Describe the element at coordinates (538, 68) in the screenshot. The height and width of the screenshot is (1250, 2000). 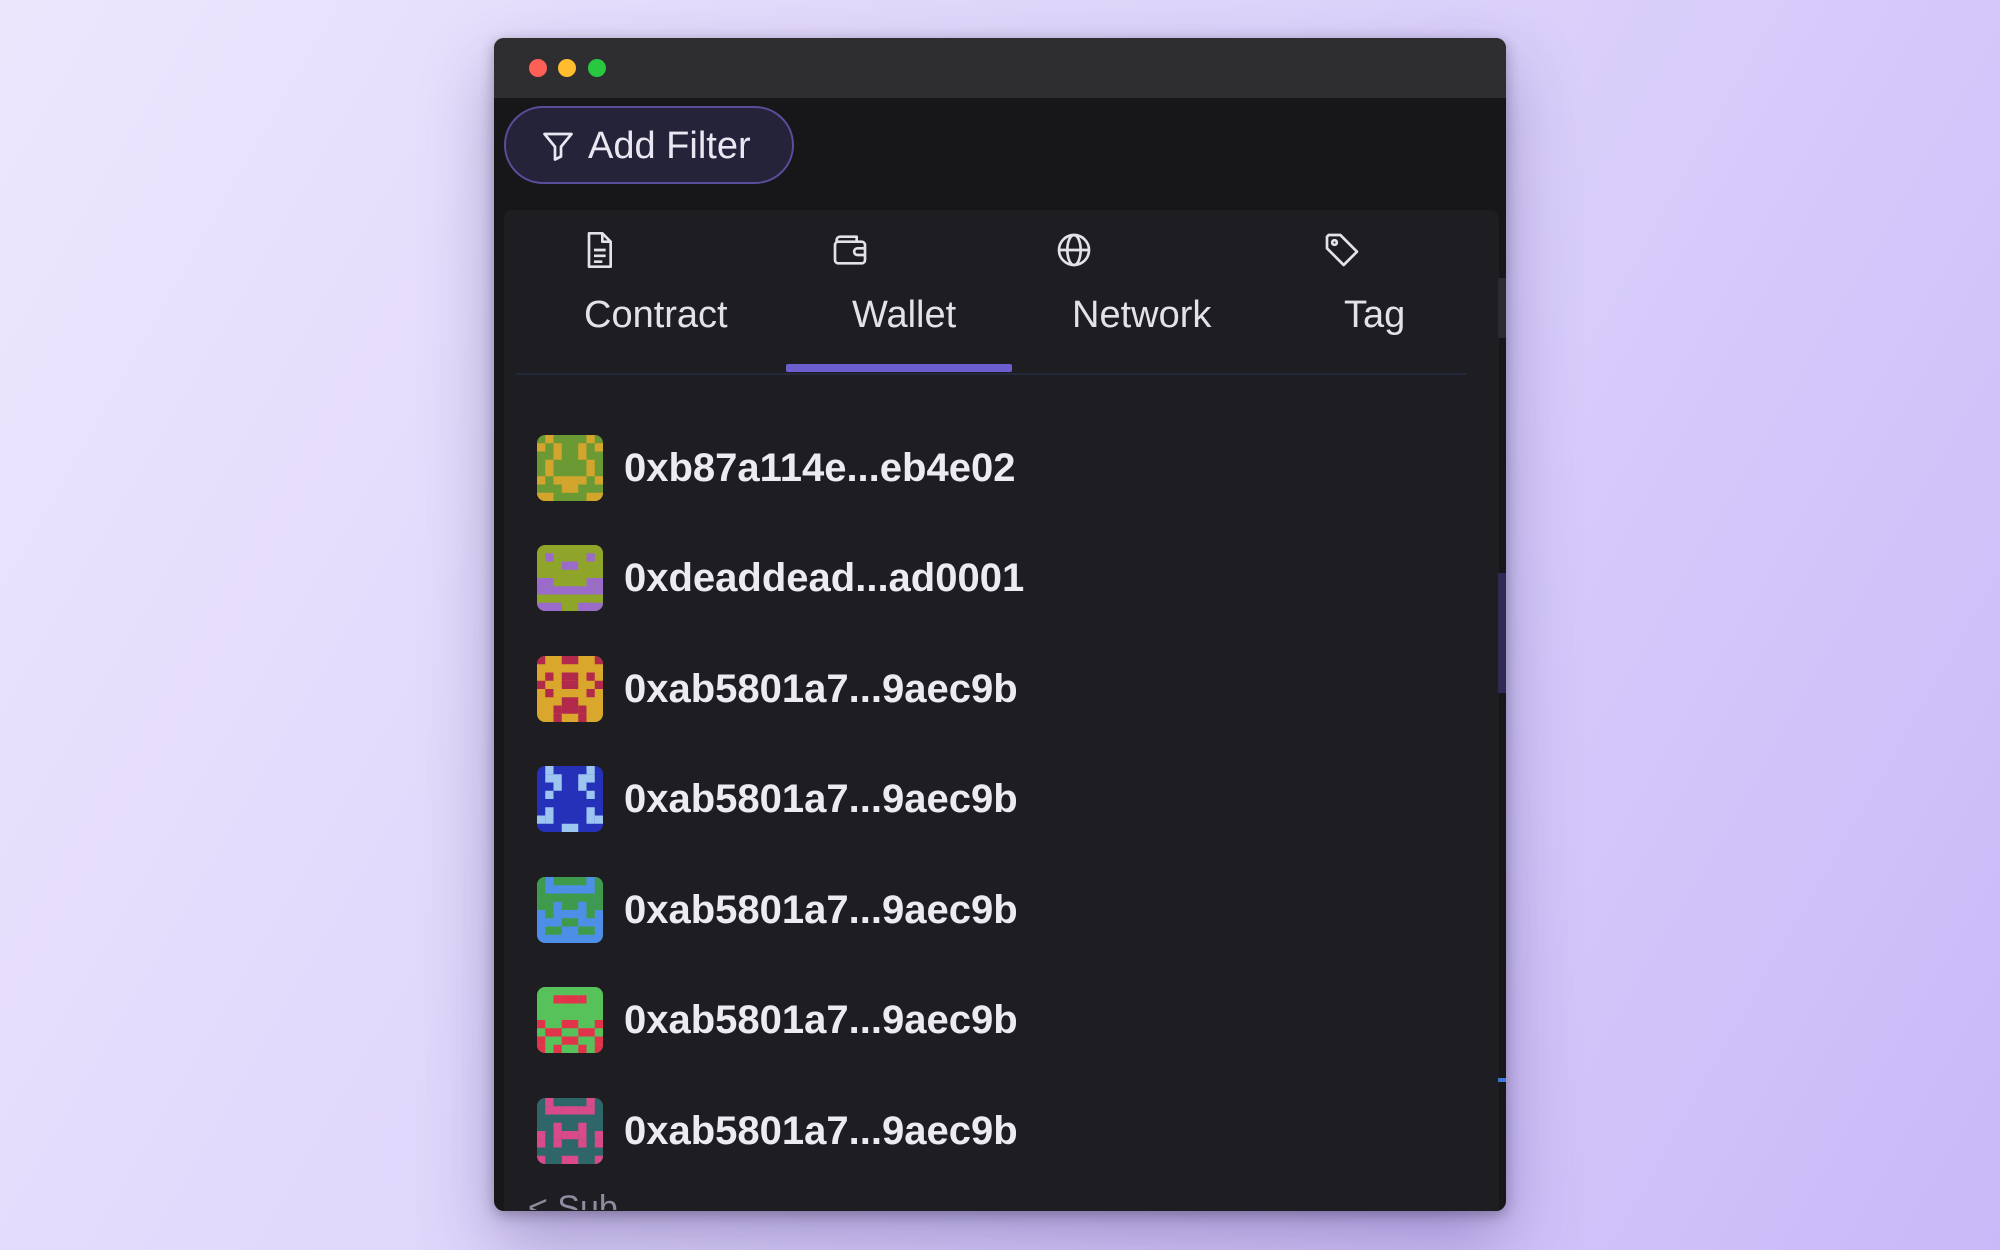
I see `close-window-button` at that location.